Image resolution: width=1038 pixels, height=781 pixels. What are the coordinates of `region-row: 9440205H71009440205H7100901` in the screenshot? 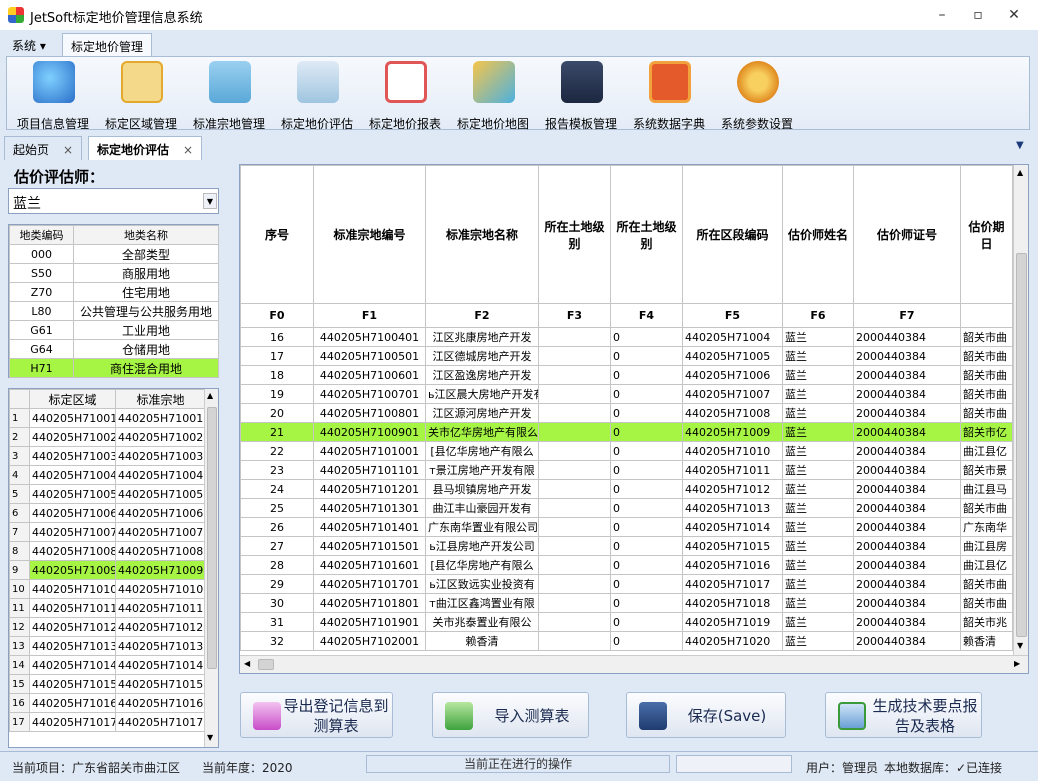 It's located at (107, 570).